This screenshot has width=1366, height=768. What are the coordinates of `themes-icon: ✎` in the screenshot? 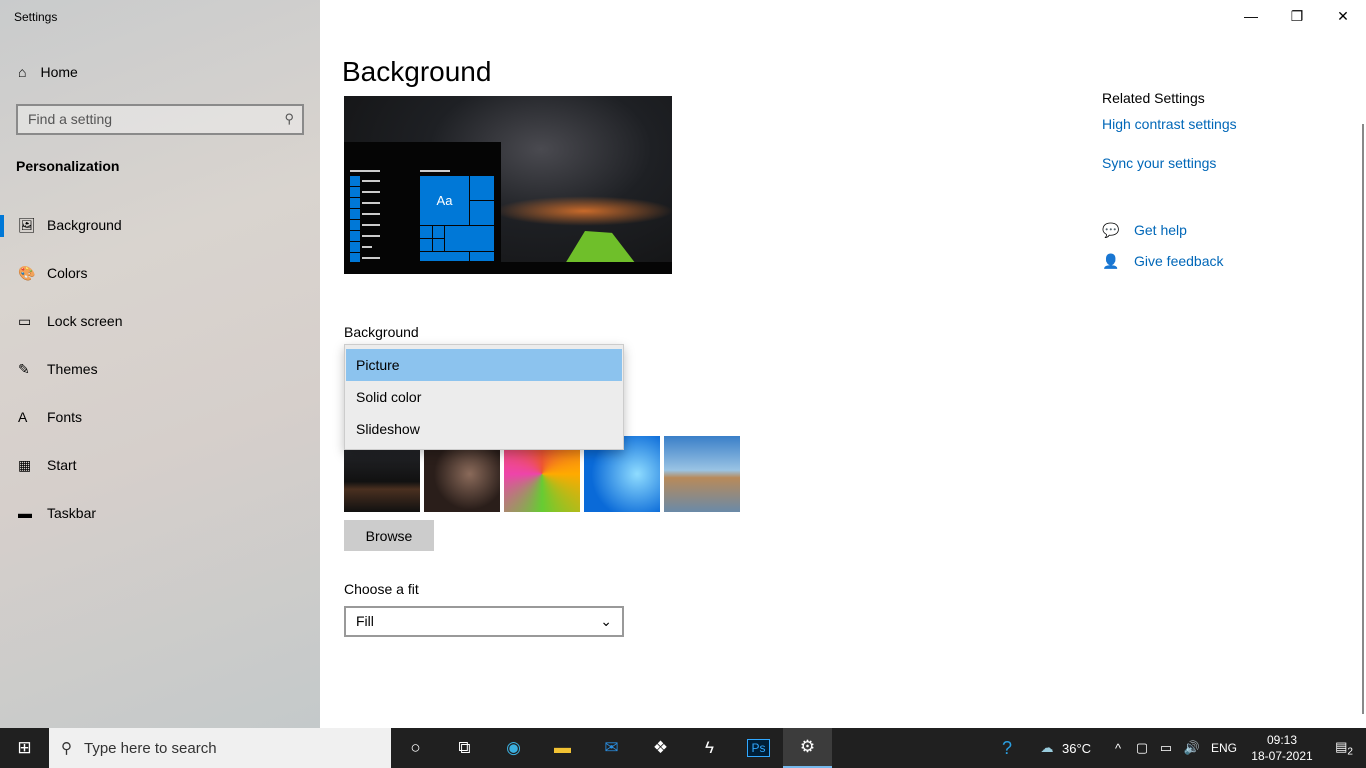 It's located at (24, 368).